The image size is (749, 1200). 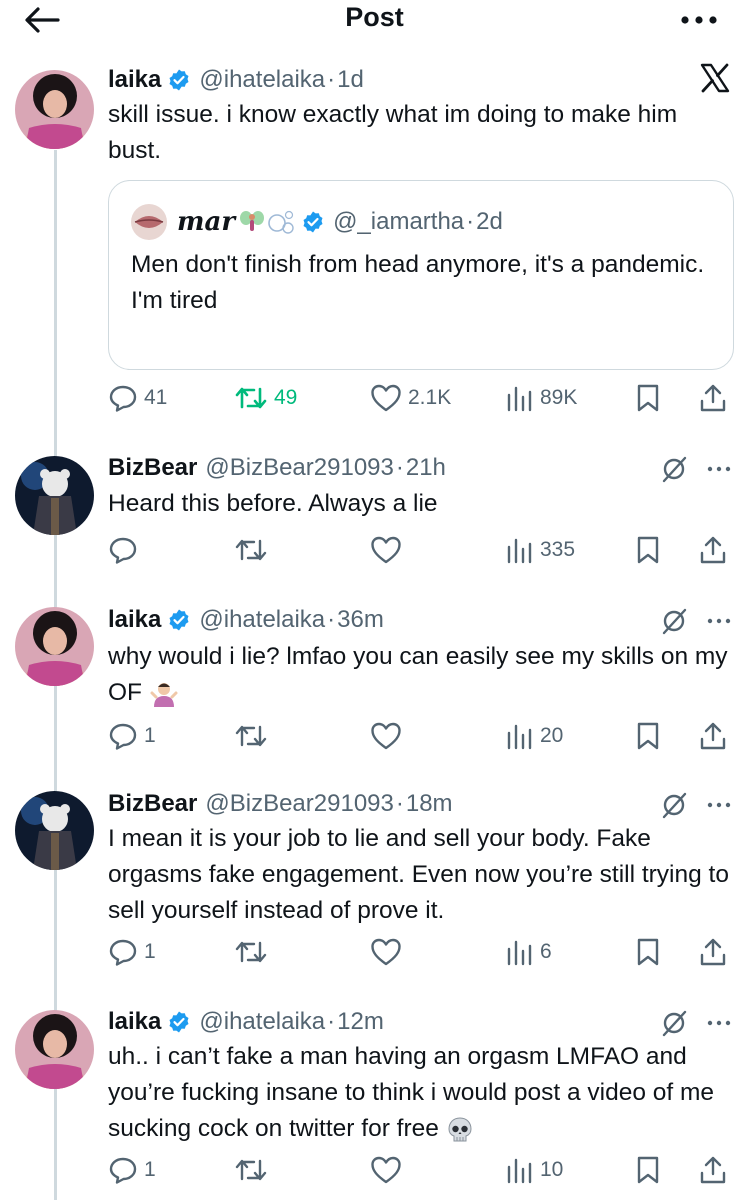 What do you see at coordinates (423, 1170) in the screenshot?
I see `action-bar: 1 10` at bounding box center [423, 1170].